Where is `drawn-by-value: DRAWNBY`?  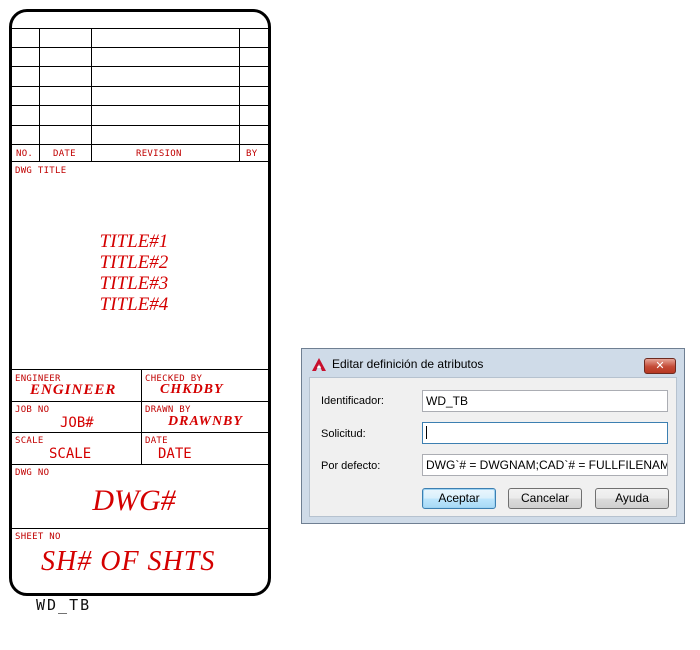 drawn-by-value: DRAWNBY is located at coordinates (205, 421).